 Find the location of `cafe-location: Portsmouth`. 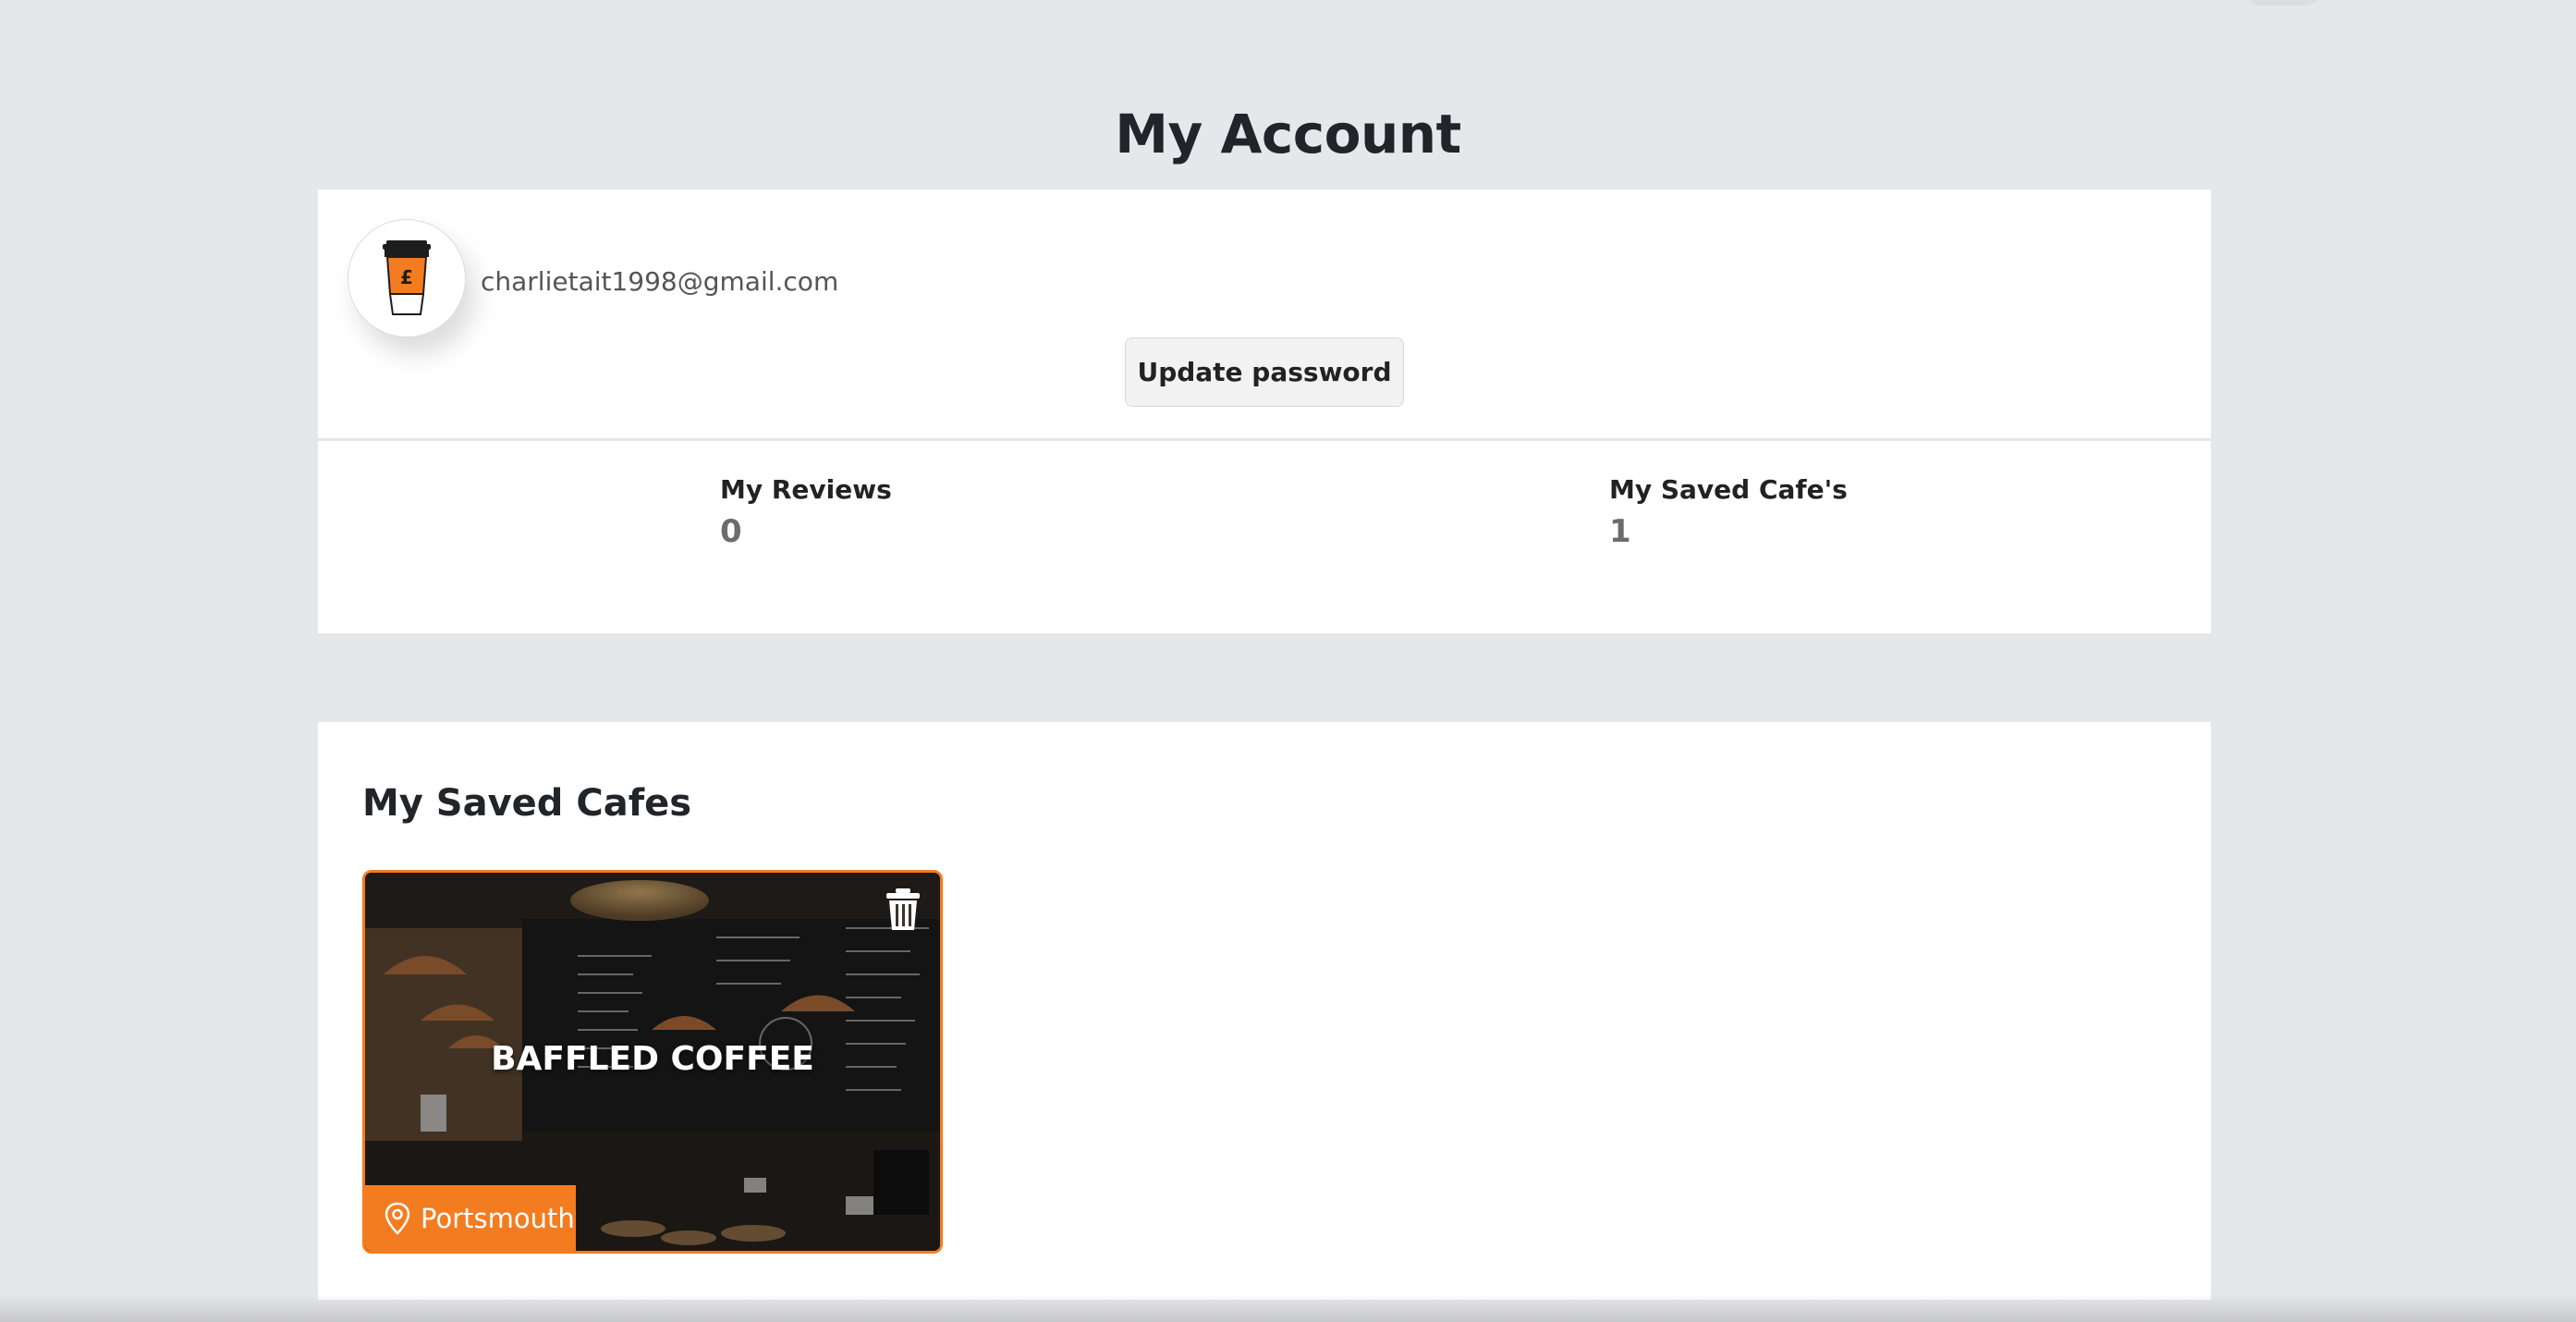

cafe-location: Portsmouth is located at coordinates (498, 1218).